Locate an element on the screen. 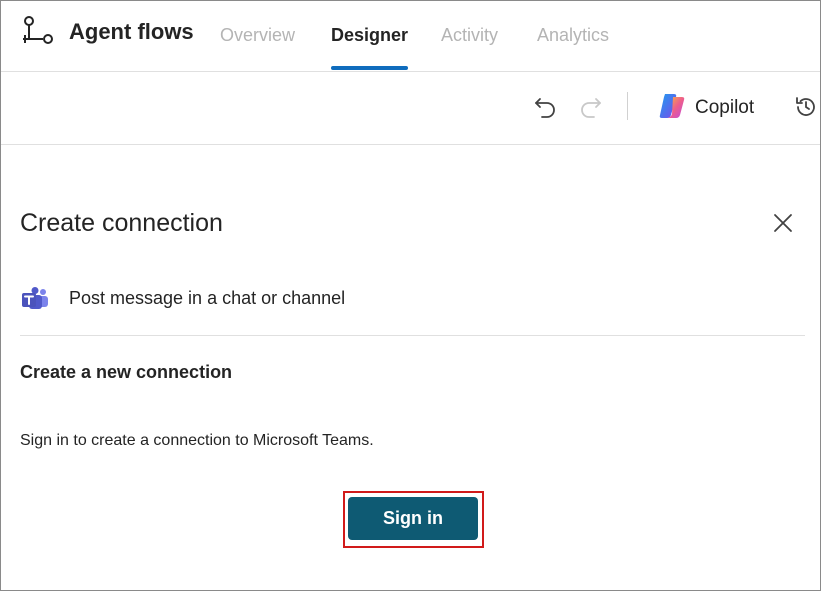 The image size is (821, 591). sign-in-button: Sign in is located at coordinates (413, 518).